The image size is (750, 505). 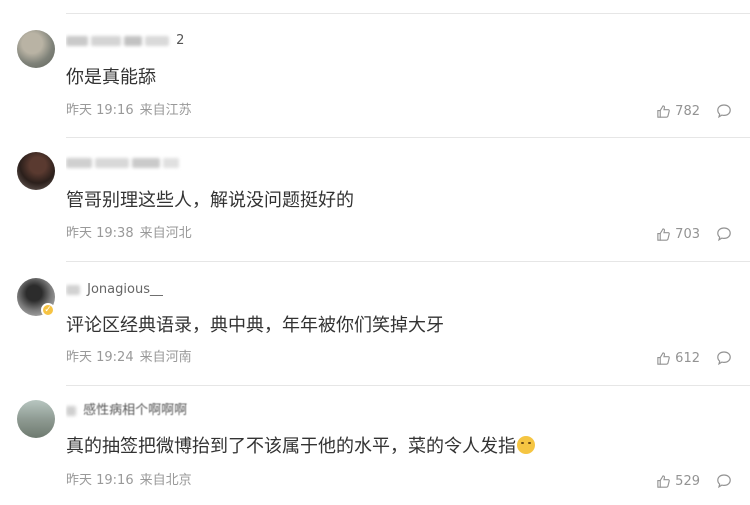 I want to click on comment-meta: 昨天 19:16 来自北京, so click(x=129, y=481).